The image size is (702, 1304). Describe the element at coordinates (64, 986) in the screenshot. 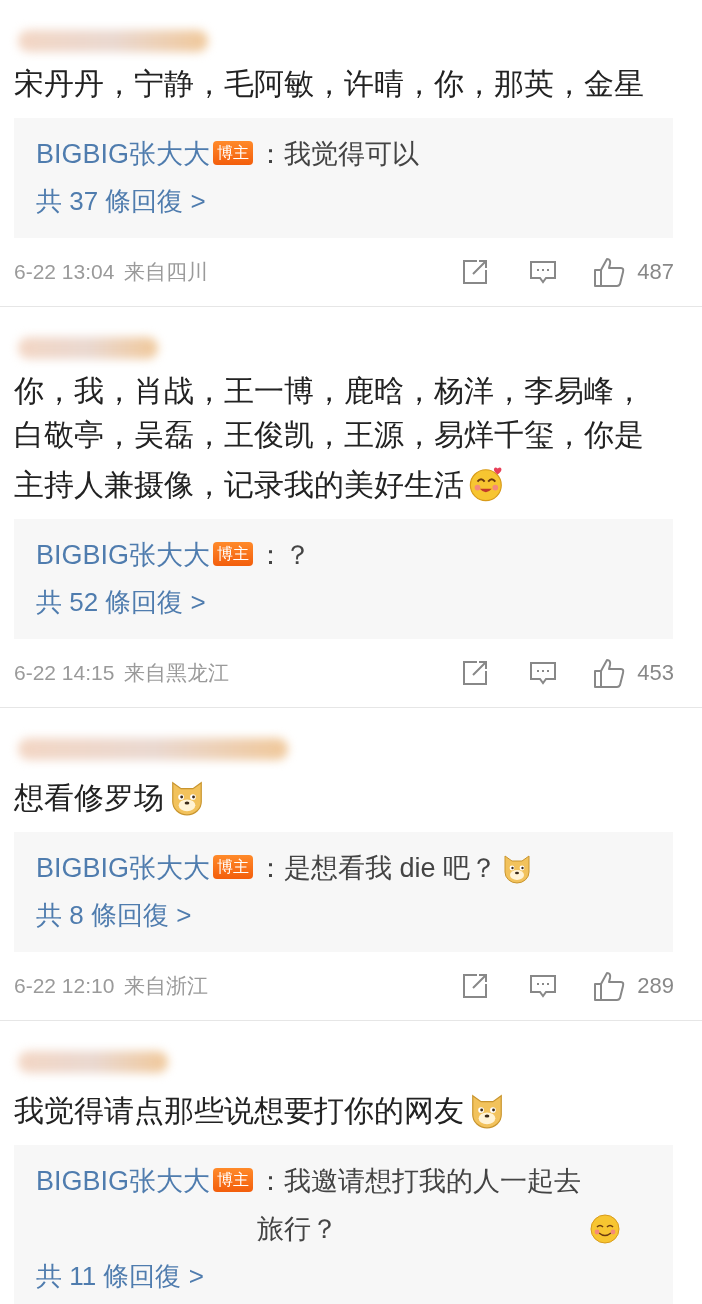

I see `comment-time: 6-22 12:10` at that location.